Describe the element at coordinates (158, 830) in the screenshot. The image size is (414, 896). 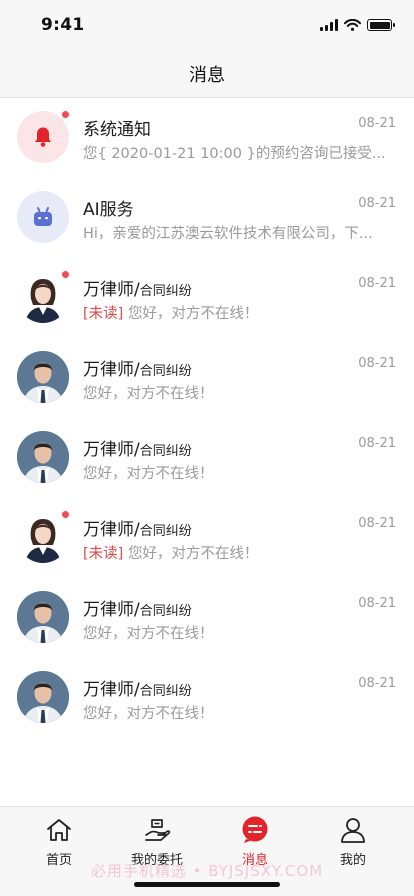
I see `handshake-icon` at that location.